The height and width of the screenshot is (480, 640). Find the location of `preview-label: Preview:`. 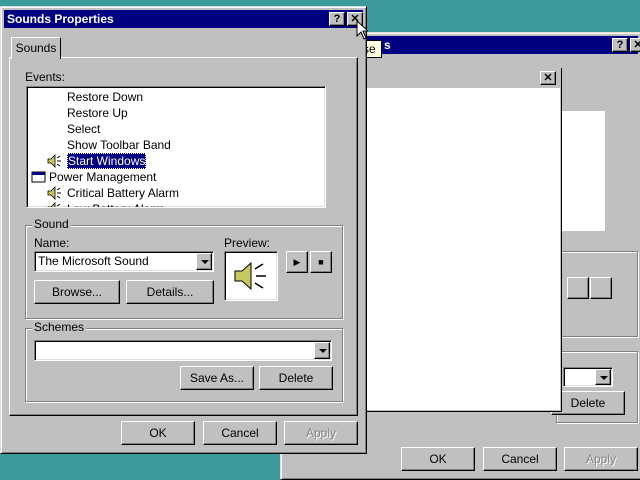

preview-label: Preview: is located at coordinates (247, 243).